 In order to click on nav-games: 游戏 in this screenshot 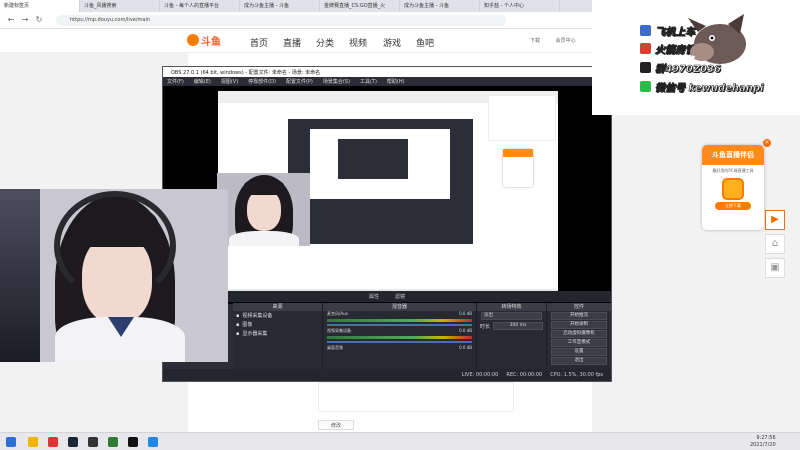, I will do `click(392, 42)`.